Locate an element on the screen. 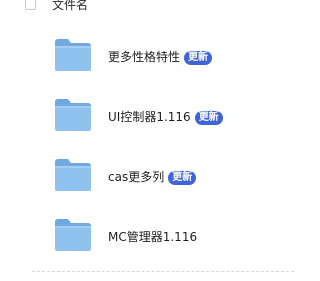 Image resolution: width=320 pixels, height=281 pixels. file-row: cas更多列 更新 is located at coordinates (147, 178).